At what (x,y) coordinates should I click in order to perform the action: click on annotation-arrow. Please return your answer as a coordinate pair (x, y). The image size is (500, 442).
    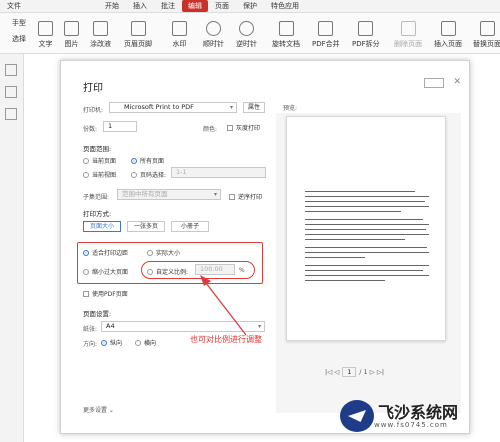
    Looking at the image, I should click on (223, 305).